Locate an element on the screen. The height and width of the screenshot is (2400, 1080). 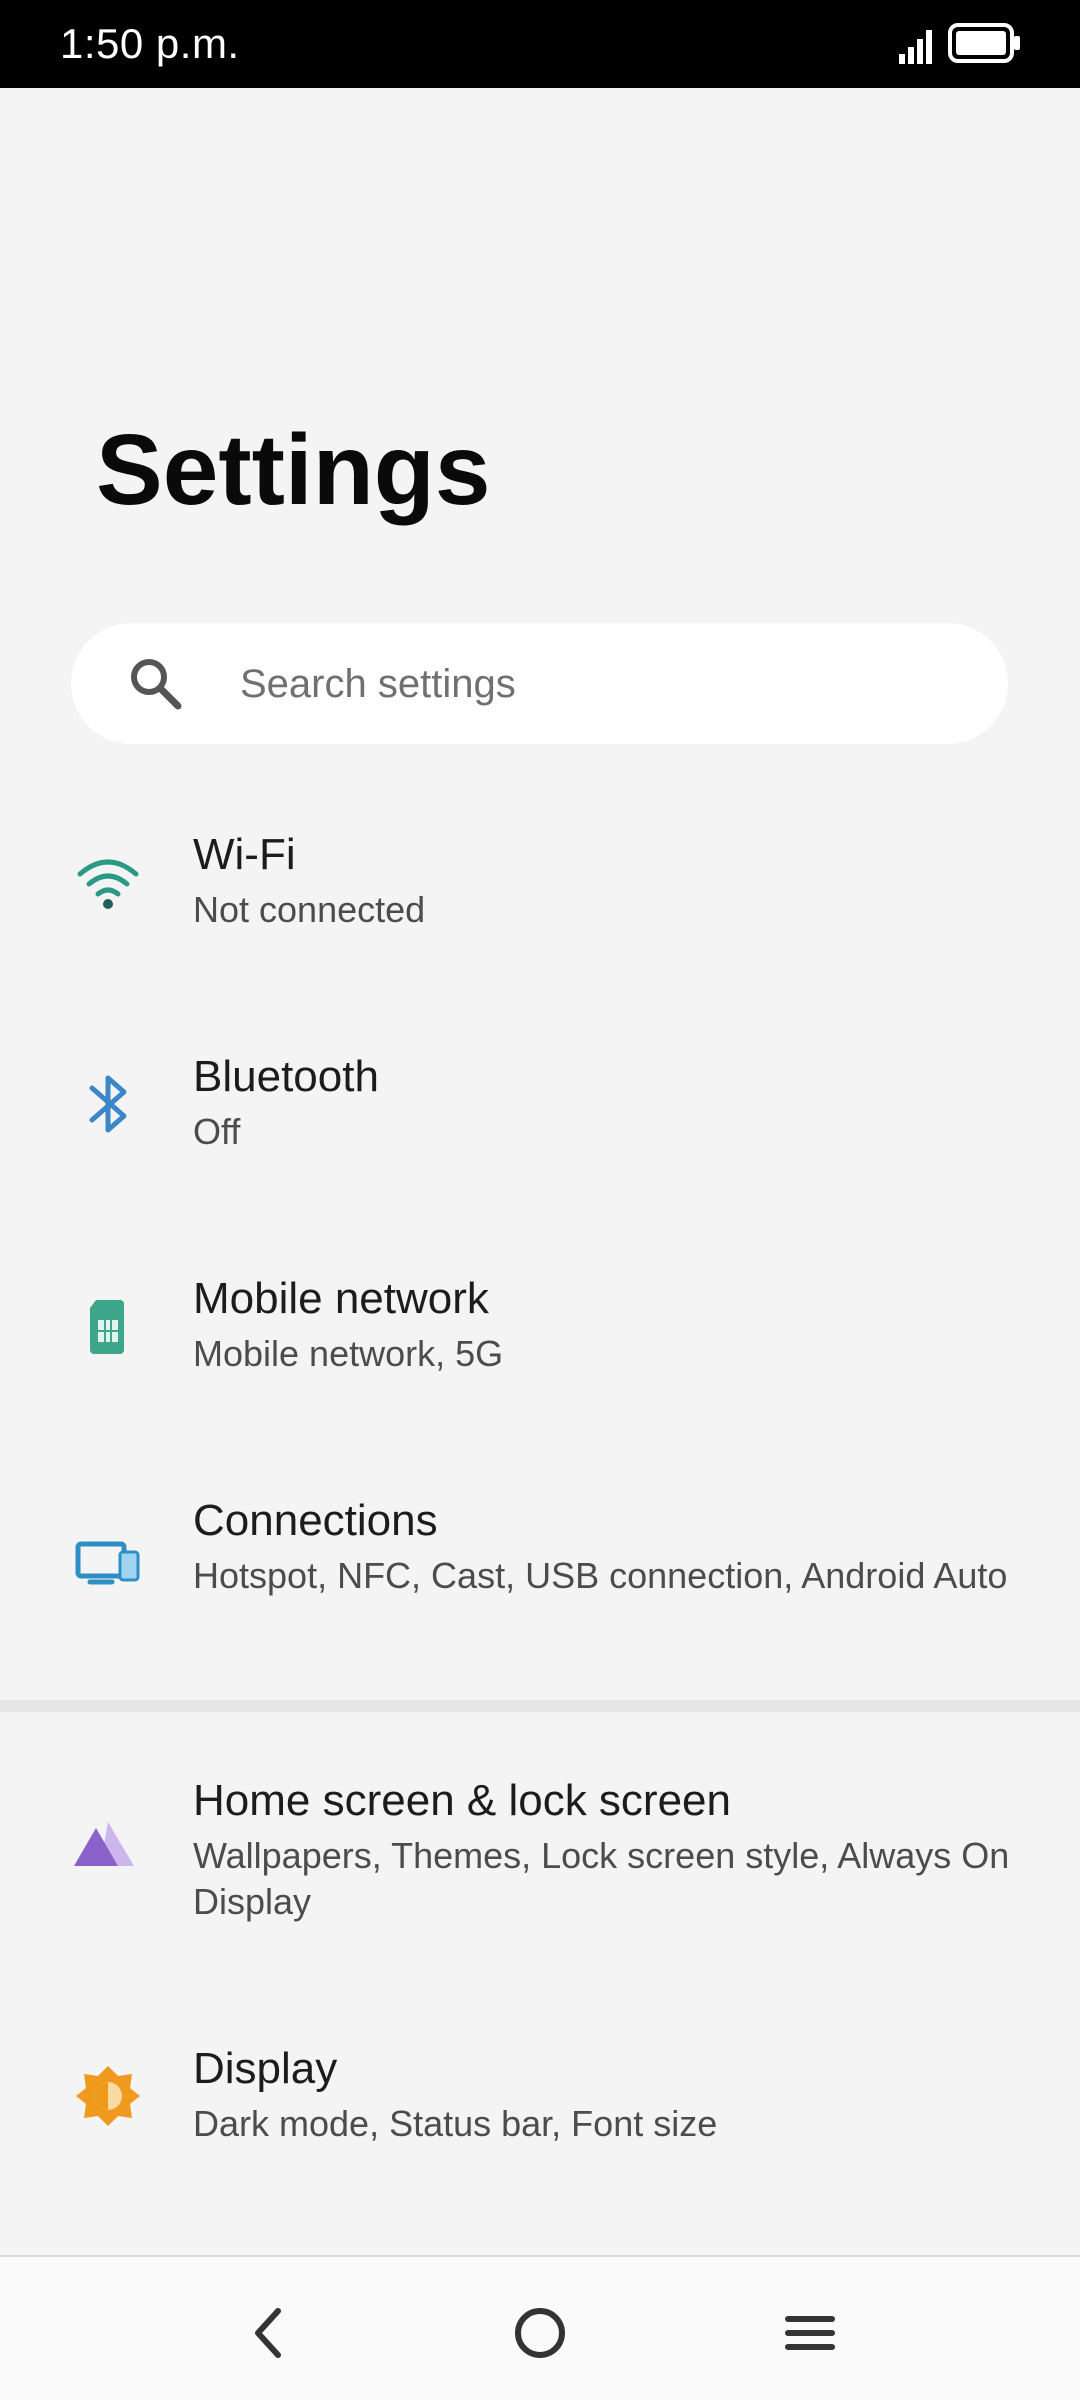
brightness-icon is located at coordinates (108, 2096).